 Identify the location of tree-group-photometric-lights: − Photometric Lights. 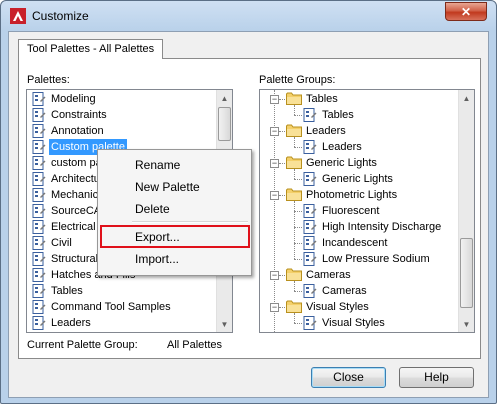
(358, 195).